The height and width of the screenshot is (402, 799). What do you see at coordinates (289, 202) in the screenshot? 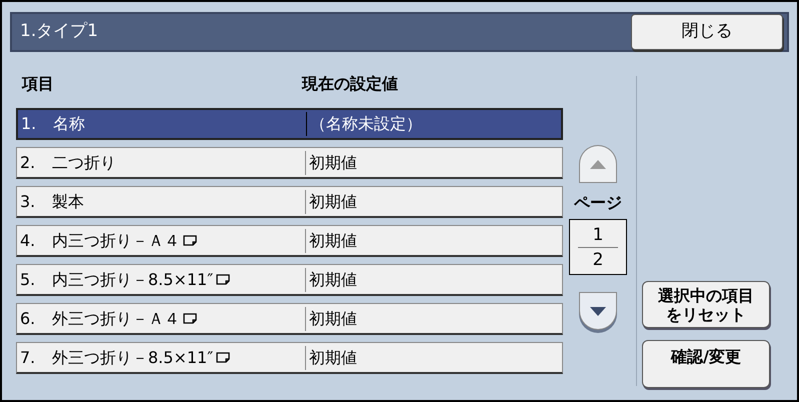
I see `setting-row: 3. 製本 初期値` at bounding box center [289, 202].